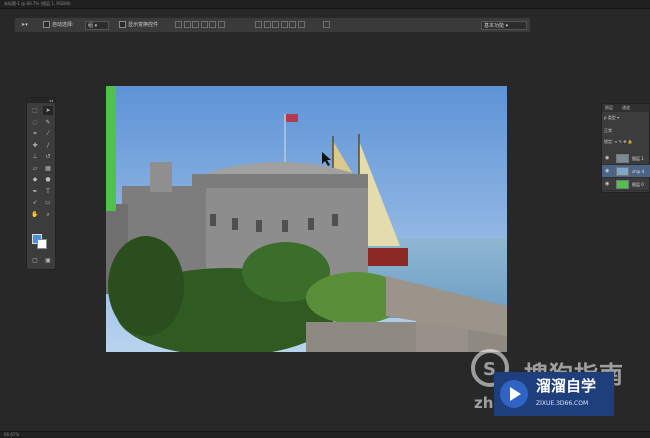 The height and width of the screenshot is (438, 650). Describe the element at coordinates (97, 25) in the screenshot. I see `auto-select-dropdown: 组 ▾` at that location.